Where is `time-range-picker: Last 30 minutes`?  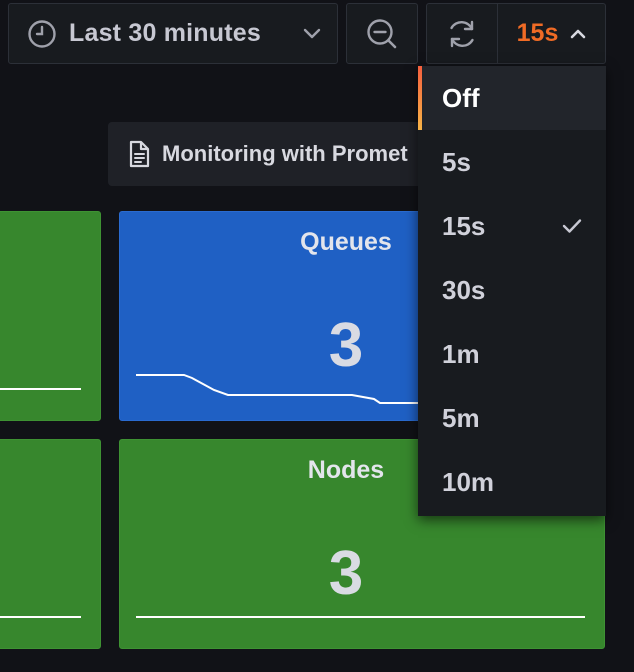 time-range-picker: Last 30 minutes is located at coordinates (173, 33).